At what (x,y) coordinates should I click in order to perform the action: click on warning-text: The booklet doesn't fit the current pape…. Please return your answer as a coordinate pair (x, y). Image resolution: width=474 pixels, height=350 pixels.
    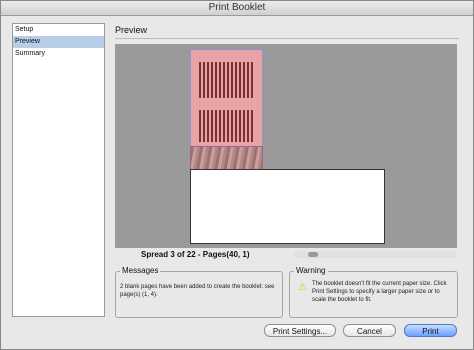
    Looking at the image, I should click on (379, 292).